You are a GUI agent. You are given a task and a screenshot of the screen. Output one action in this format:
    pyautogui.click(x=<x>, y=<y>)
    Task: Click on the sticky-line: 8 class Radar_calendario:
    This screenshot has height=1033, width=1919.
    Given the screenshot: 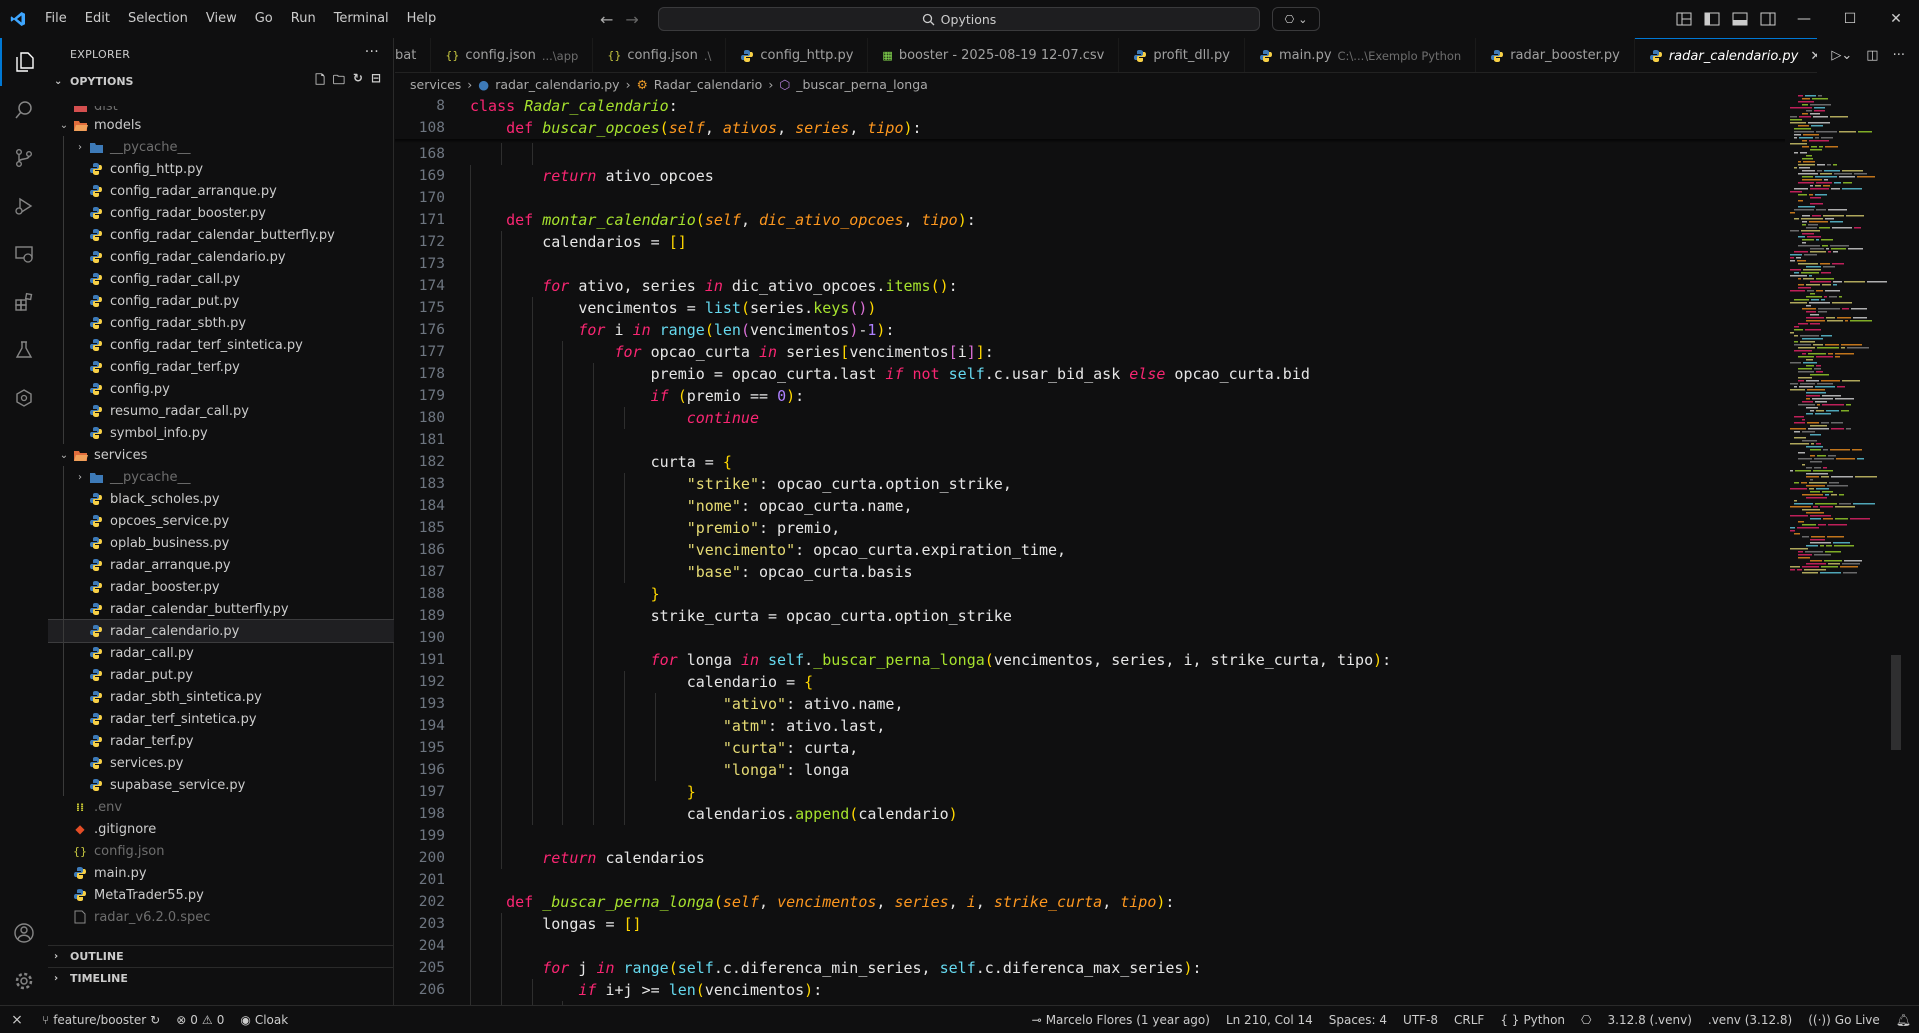 What is the action you would take?
    pyautogui.click(x=1090, y=106)
    